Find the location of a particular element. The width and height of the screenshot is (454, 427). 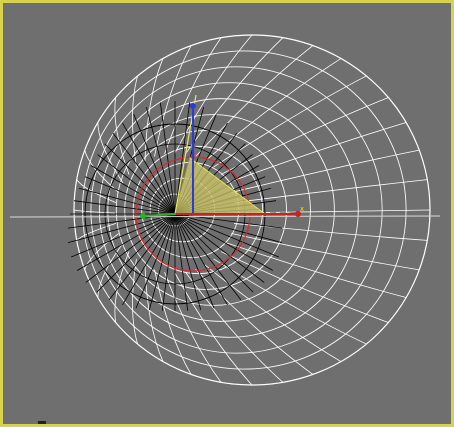

axis-z-handle is located at coordinates (193, 106).